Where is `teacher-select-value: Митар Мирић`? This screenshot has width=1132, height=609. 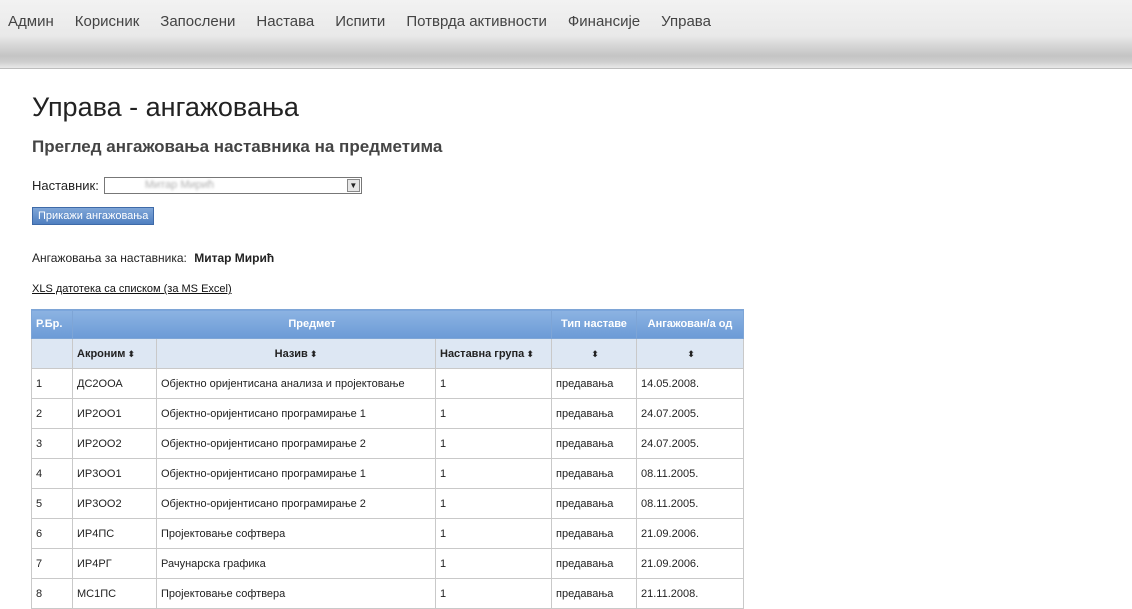
teacher-select-value: Митар Мирић is located at coordinates (179, 185).